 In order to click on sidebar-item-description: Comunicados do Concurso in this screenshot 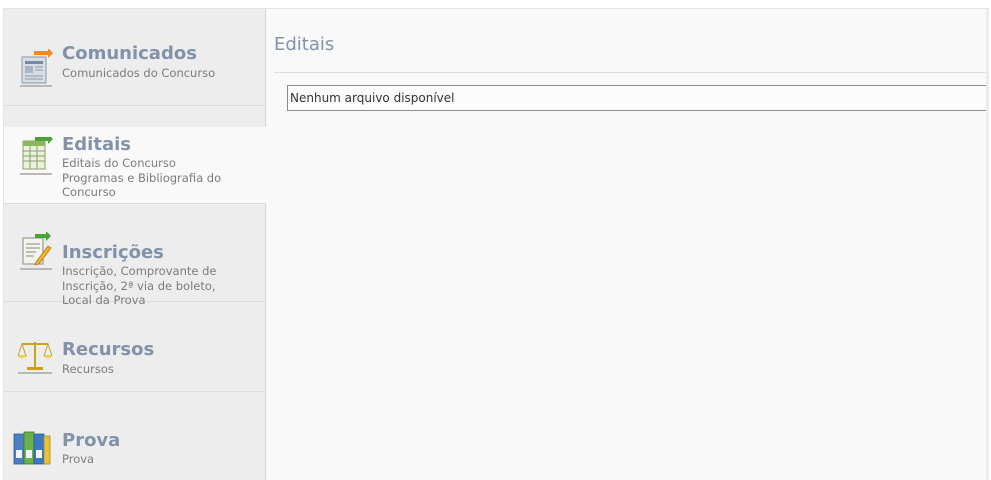, I will do `click(139, 73)`.